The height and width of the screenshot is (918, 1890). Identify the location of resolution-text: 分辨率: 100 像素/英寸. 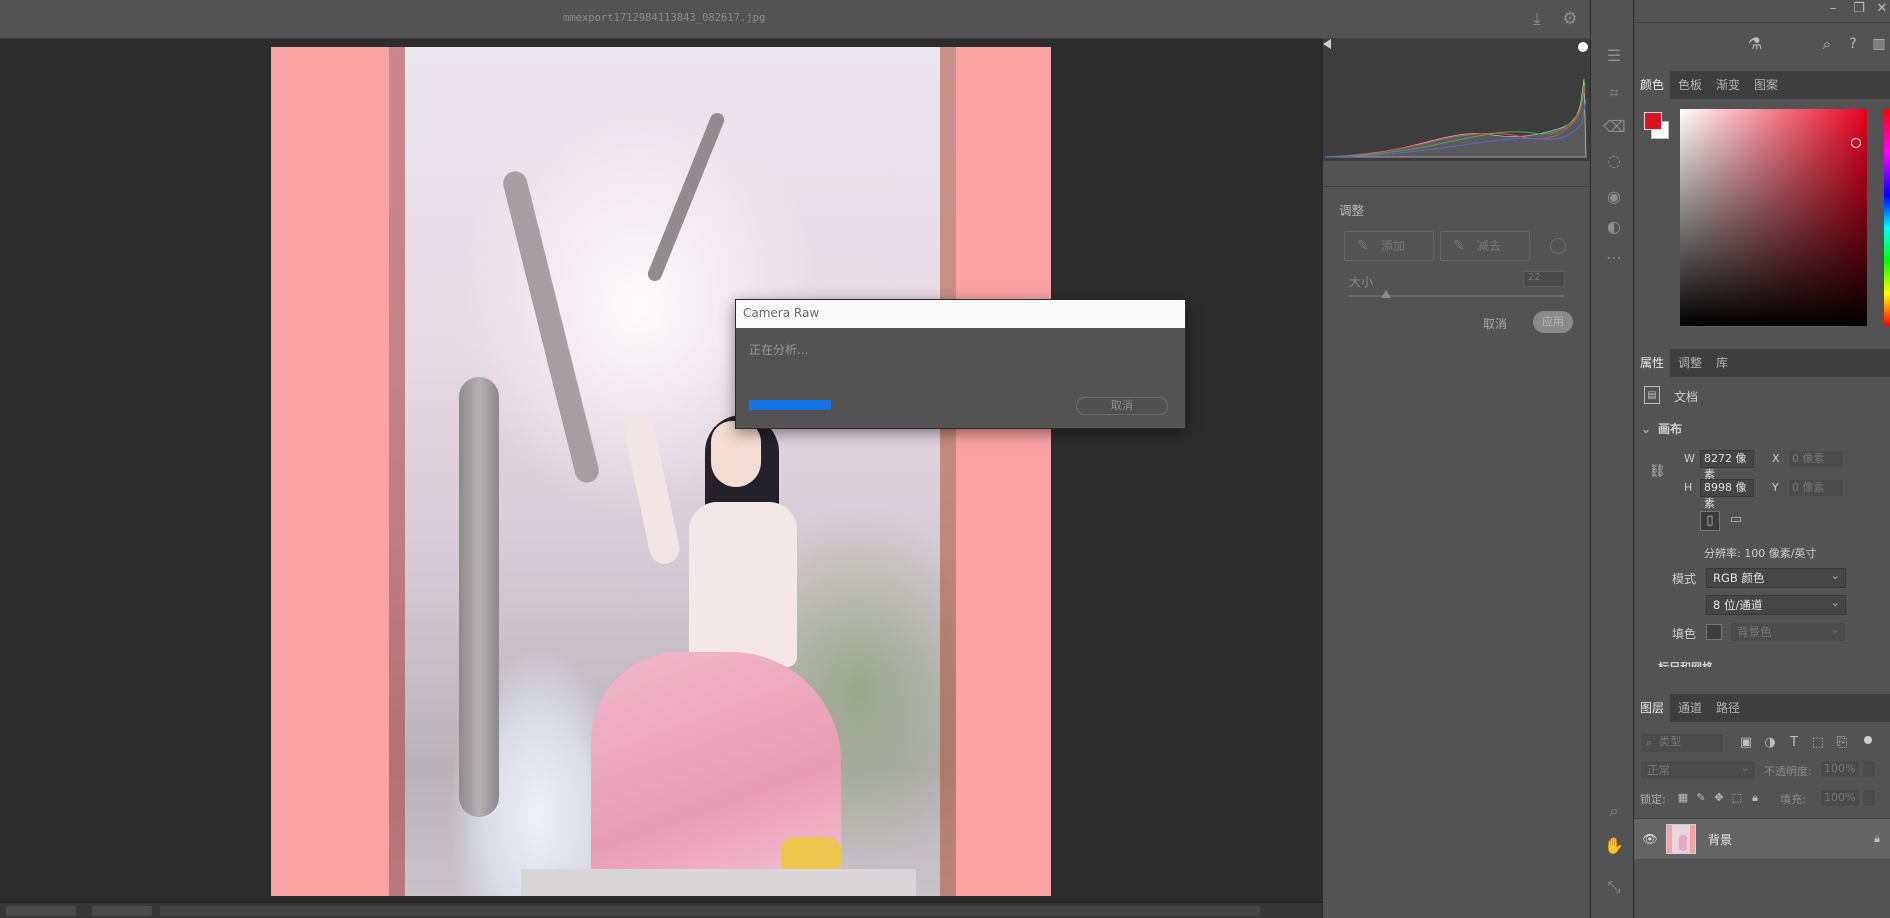
(1760, 553).